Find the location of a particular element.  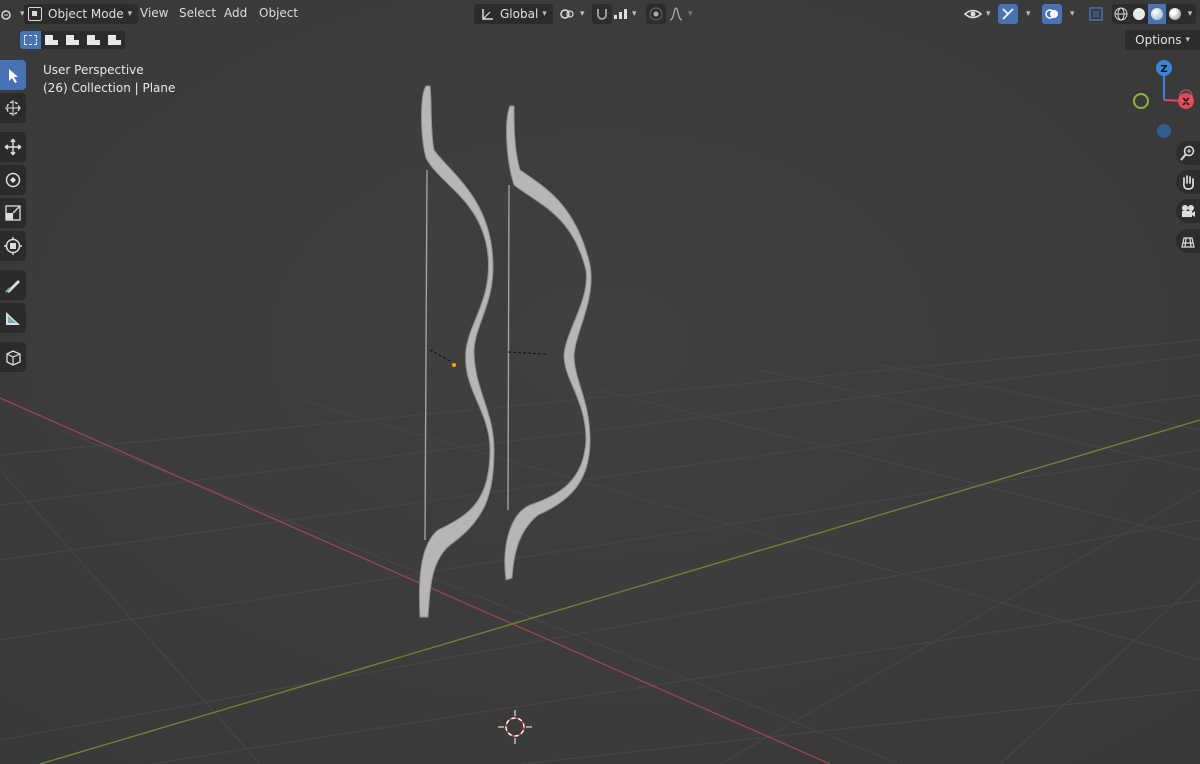

select-extend-button is located at coordinates (51, 40).